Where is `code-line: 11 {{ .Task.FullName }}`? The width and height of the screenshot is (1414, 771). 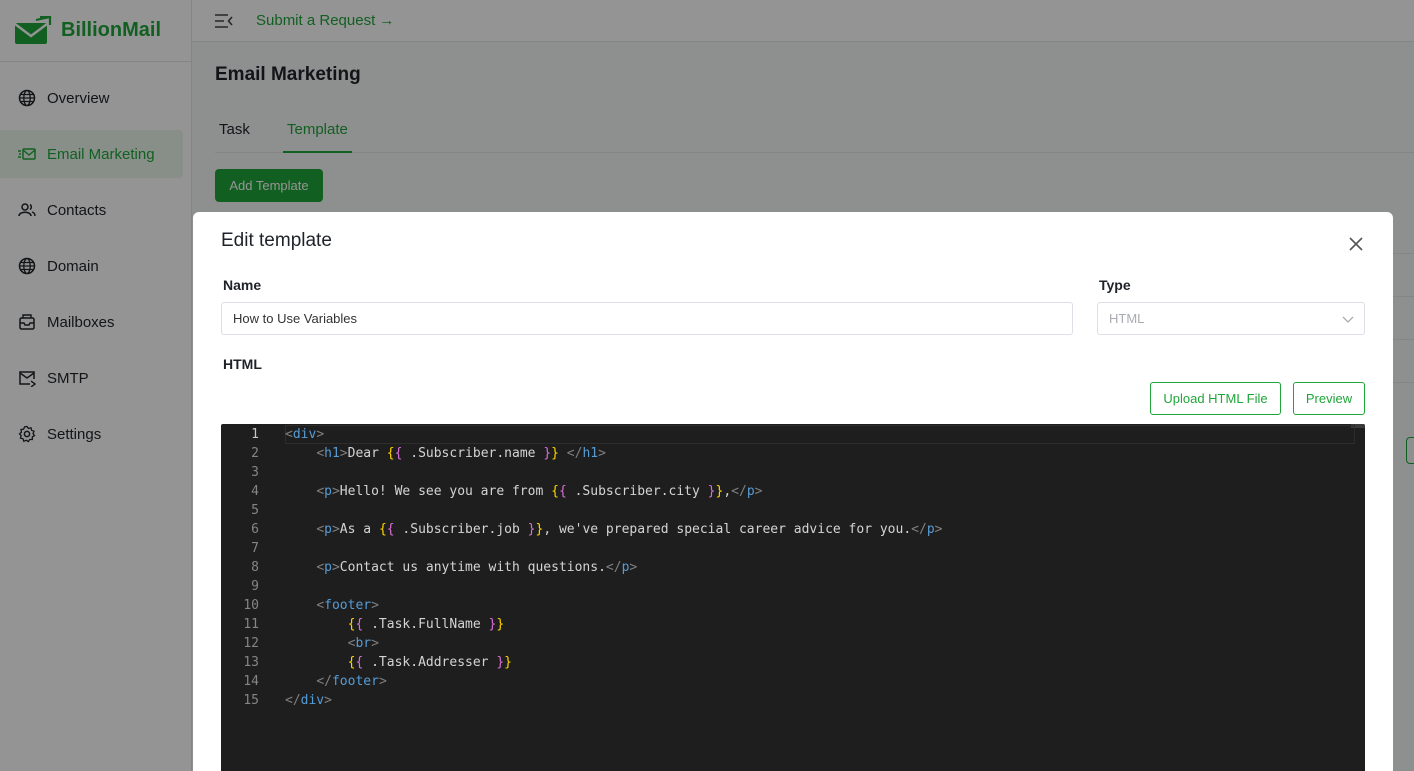
code-line: 11 {{ .Task.FullName }} is located at coordinates (793, 624).